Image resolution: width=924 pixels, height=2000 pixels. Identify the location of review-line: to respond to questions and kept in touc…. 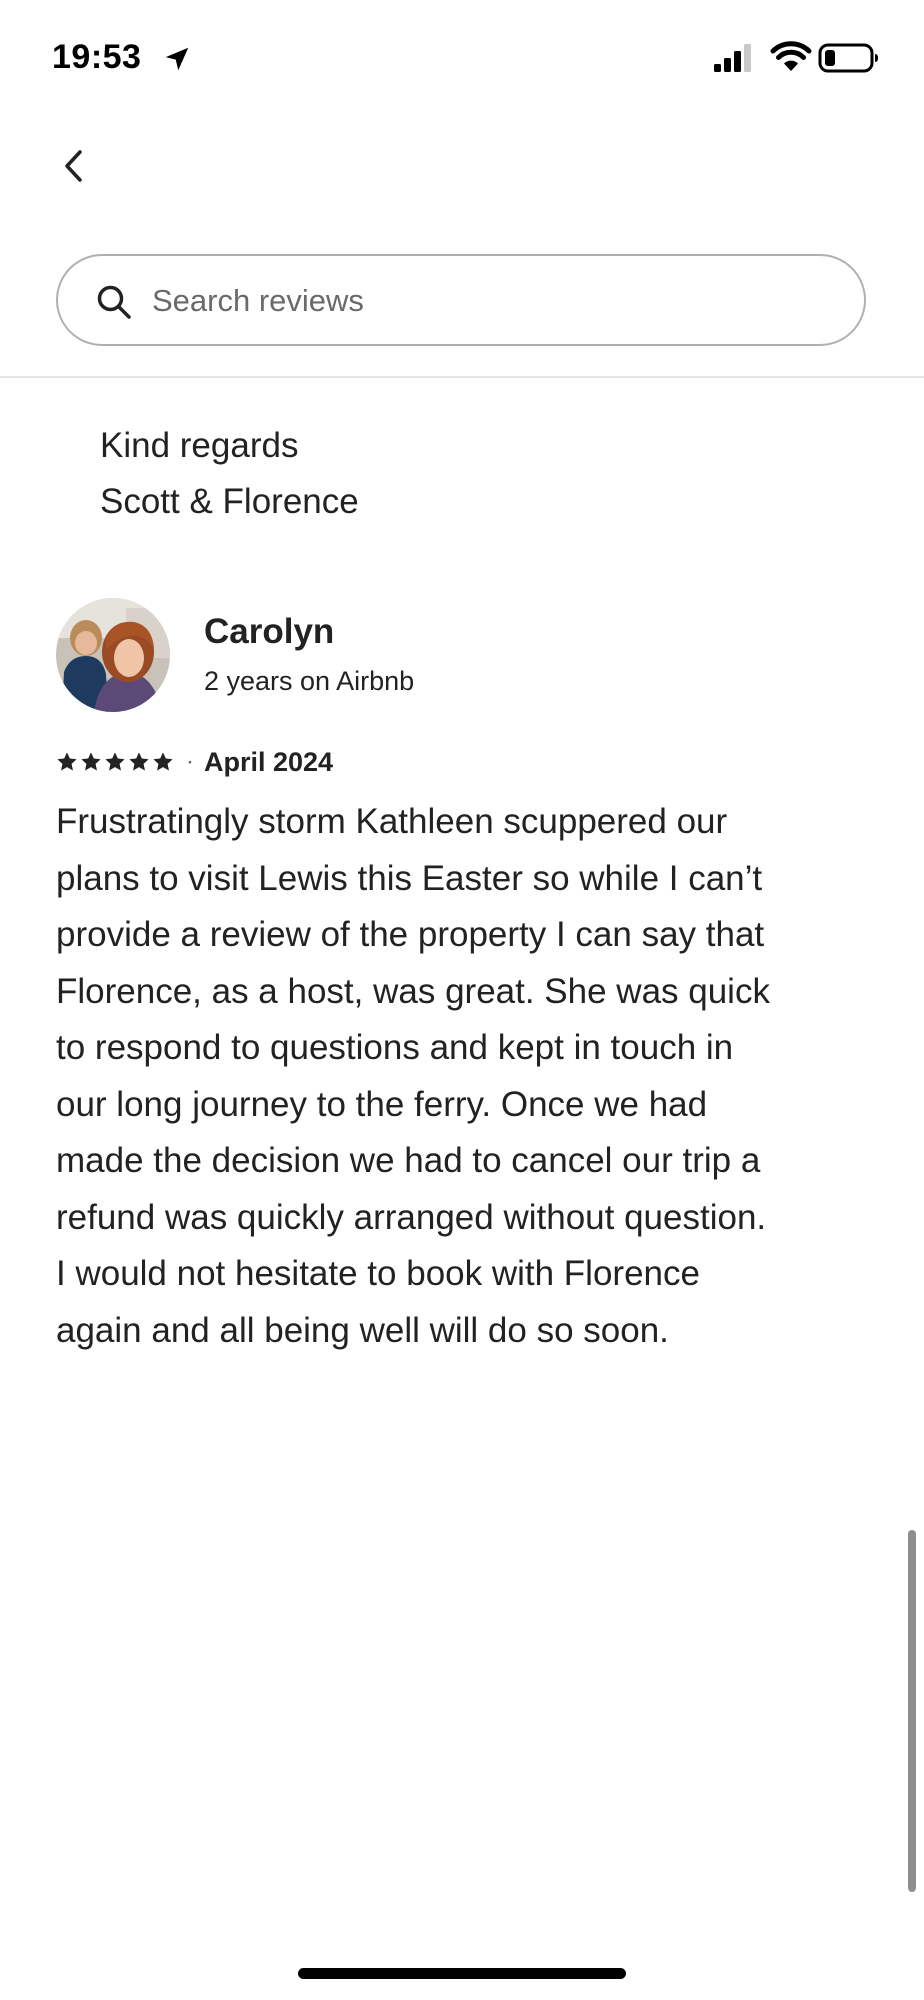
(395, 1047).